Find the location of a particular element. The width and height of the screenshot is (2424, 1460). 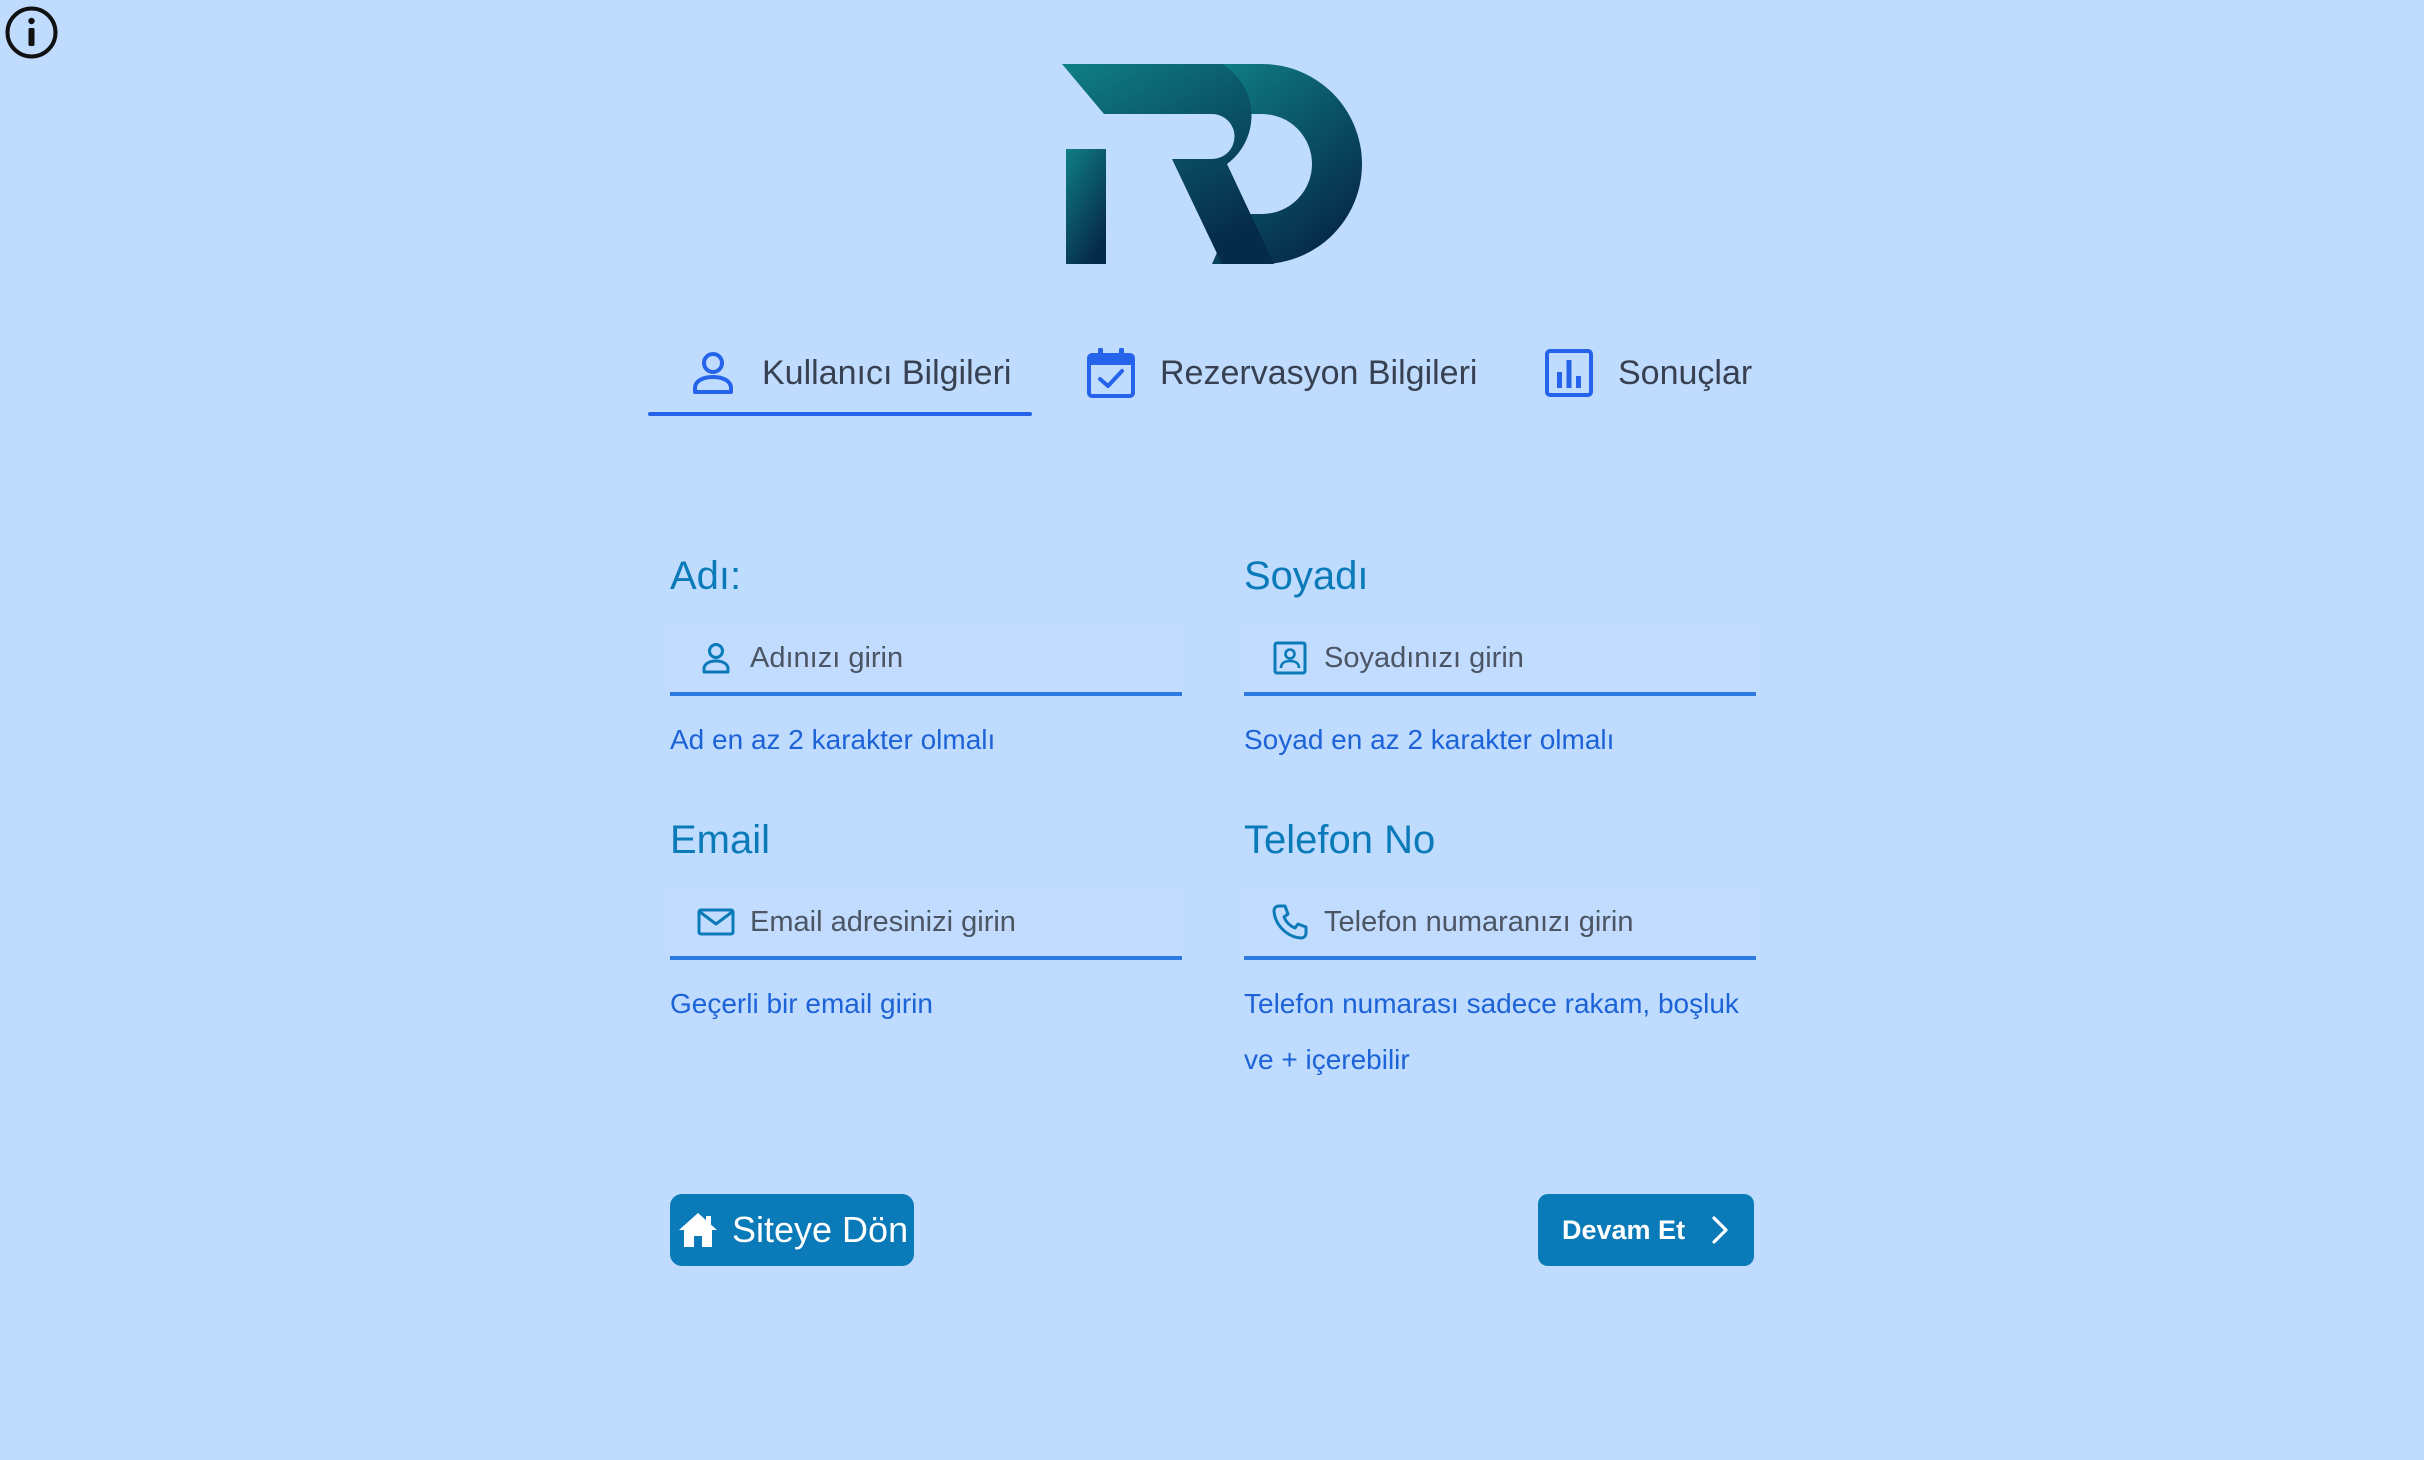

back-to-site-button: Siteye Dön is located at coordinates (792, 1230).